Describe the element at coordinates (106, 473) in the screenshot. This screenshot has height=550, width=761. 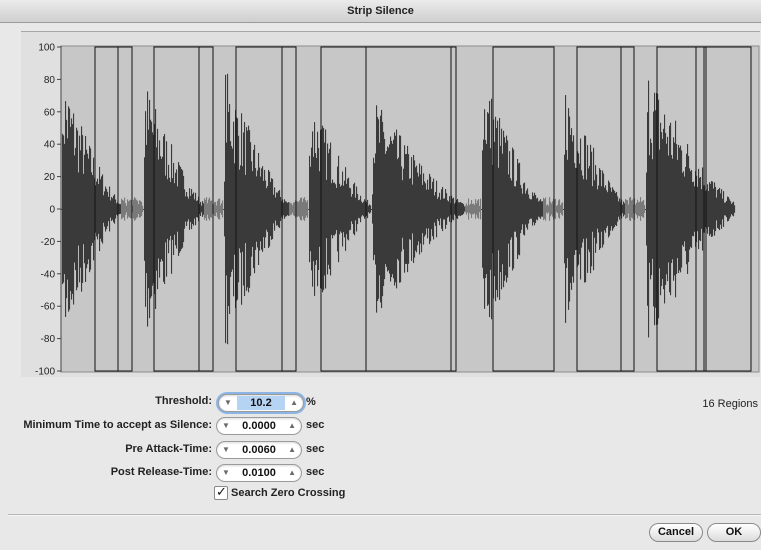
I see `post-release-row: Post Release-Time:` at that location.